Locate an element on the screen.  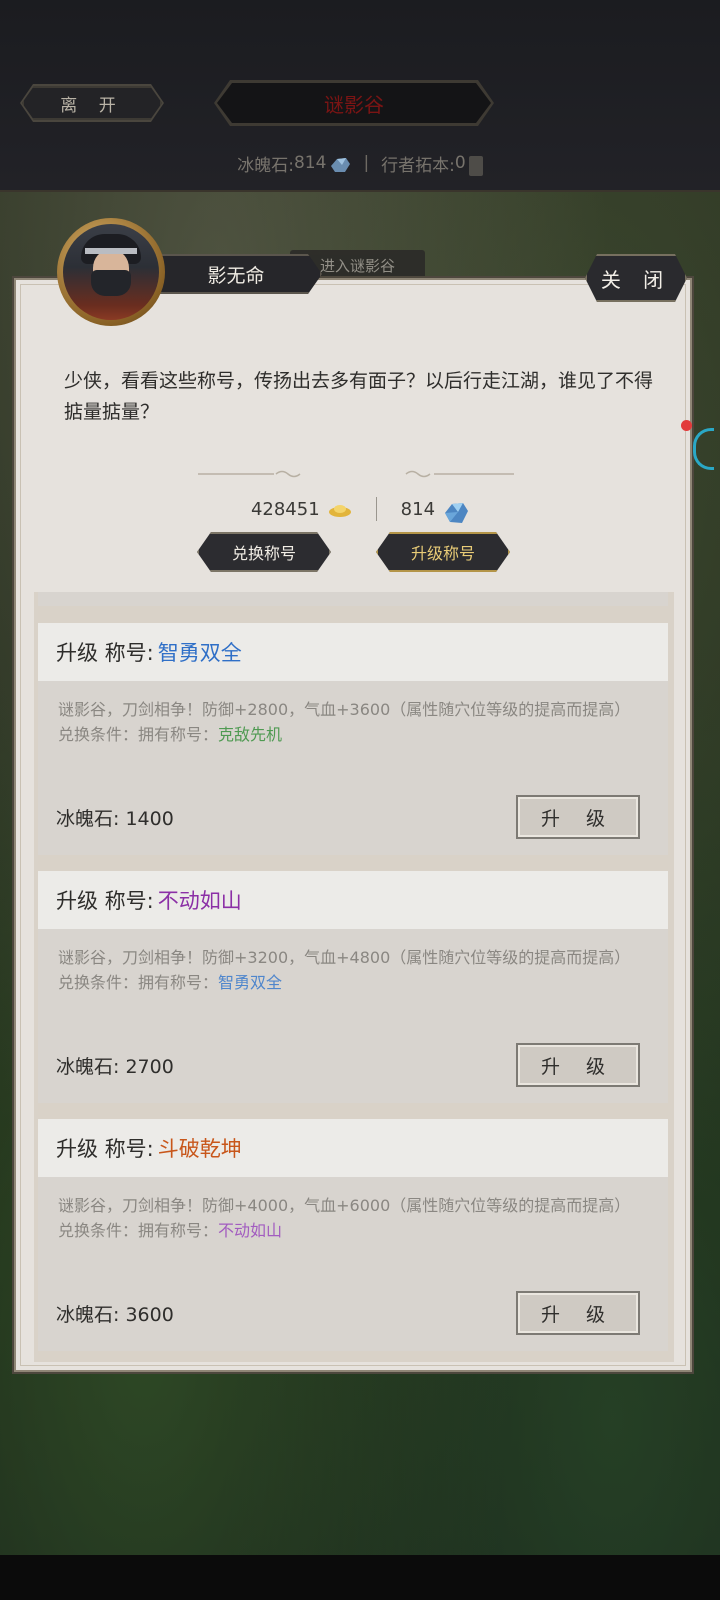
gold-ingot-icon is located at coordinates (339, 511).